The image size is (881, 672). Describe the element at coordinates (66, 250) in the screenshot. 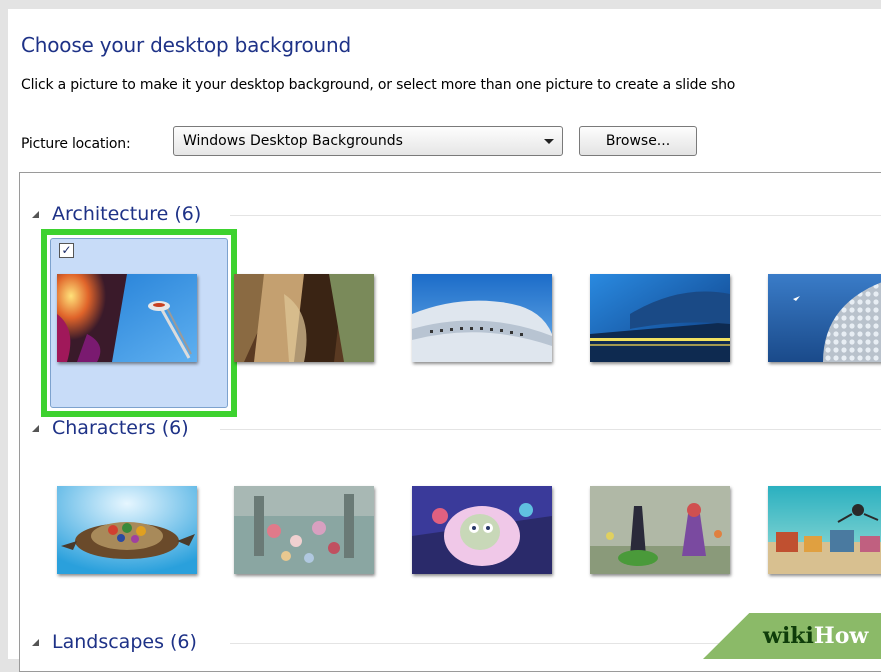

I see `picture-checkbox: ✓` at that location.